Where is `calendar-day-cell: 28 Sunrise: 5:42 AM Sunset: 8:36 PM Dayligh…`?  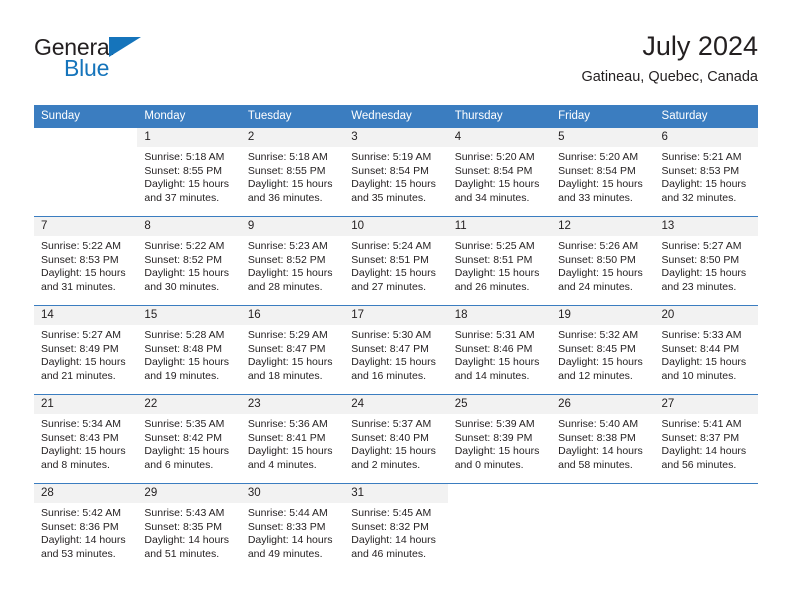 calendar-day-cell: 28 Sunrise: 5:42 AM Sunset: 8:36 PM Dayligh… is located at coordinates (86, 527).